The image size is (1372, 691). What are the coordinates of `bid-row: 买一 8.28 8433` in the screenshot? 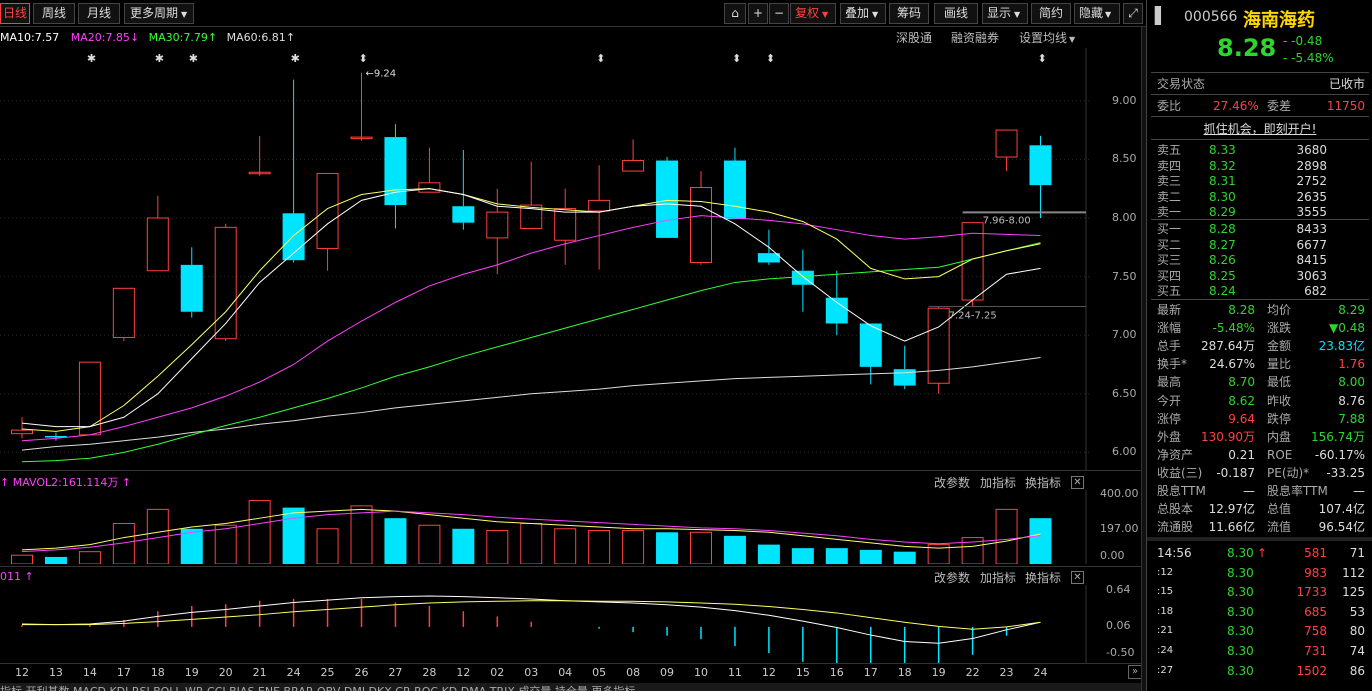 It's located at (1259, 229).